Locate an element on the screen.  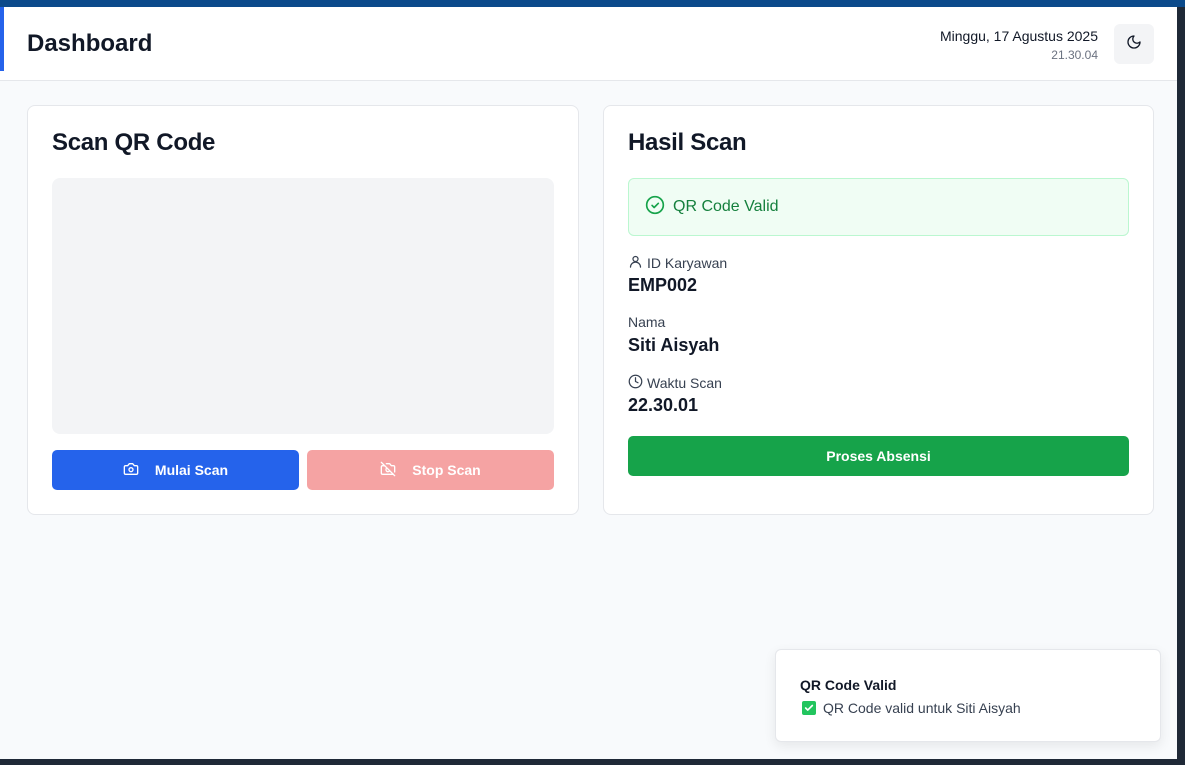
employee-id-value: EMP002 is located at coordinates (663, 285).